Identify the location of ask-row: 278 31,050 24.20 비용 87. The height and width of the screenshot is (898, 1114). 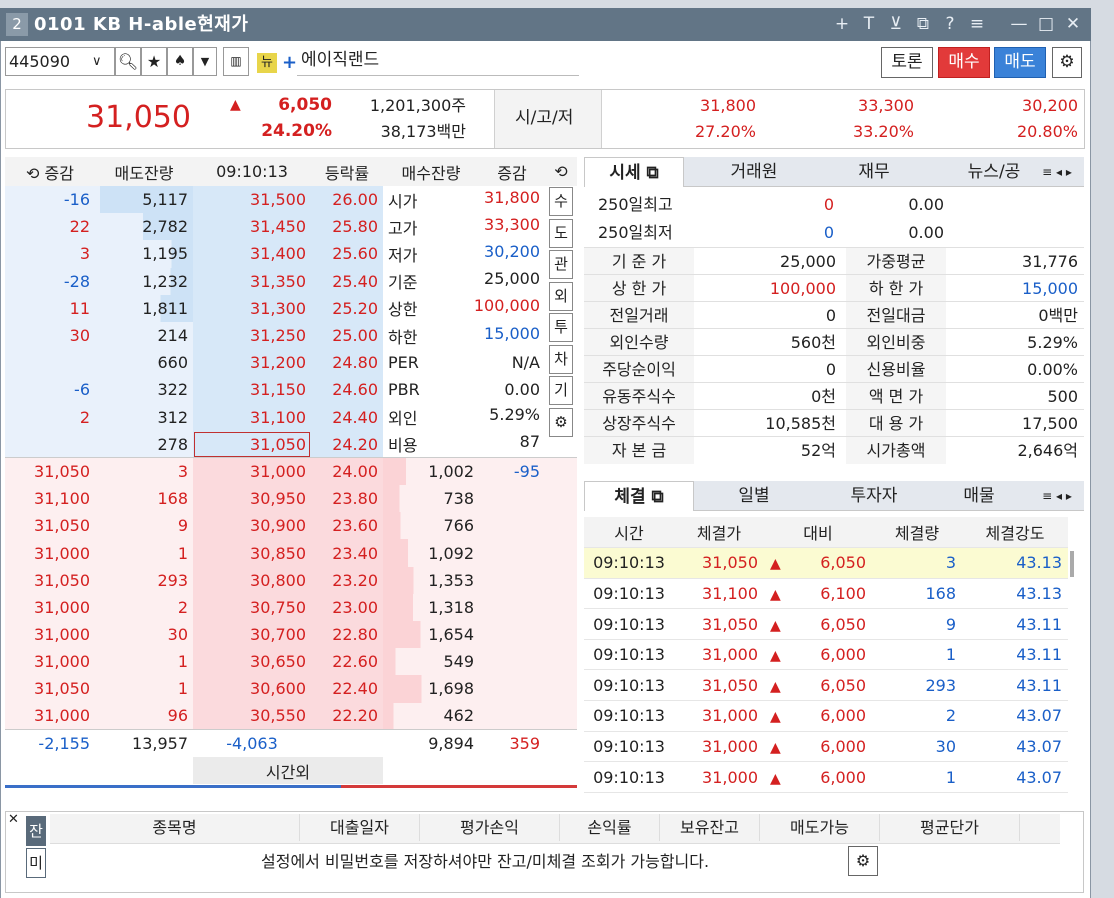
(291, 444).